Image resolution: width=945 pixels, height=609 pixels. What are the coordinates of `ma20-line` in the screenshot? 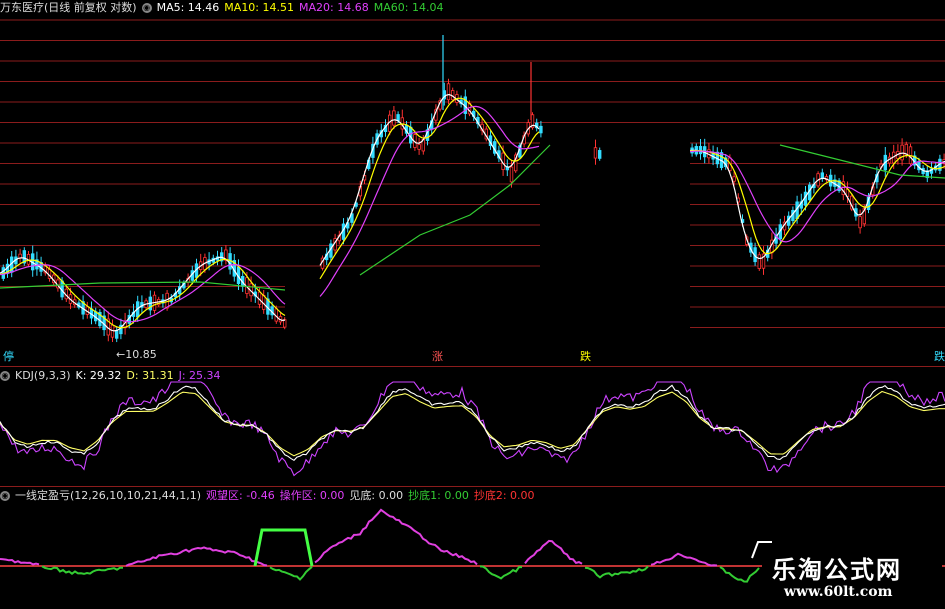 It's located at (429, 201).